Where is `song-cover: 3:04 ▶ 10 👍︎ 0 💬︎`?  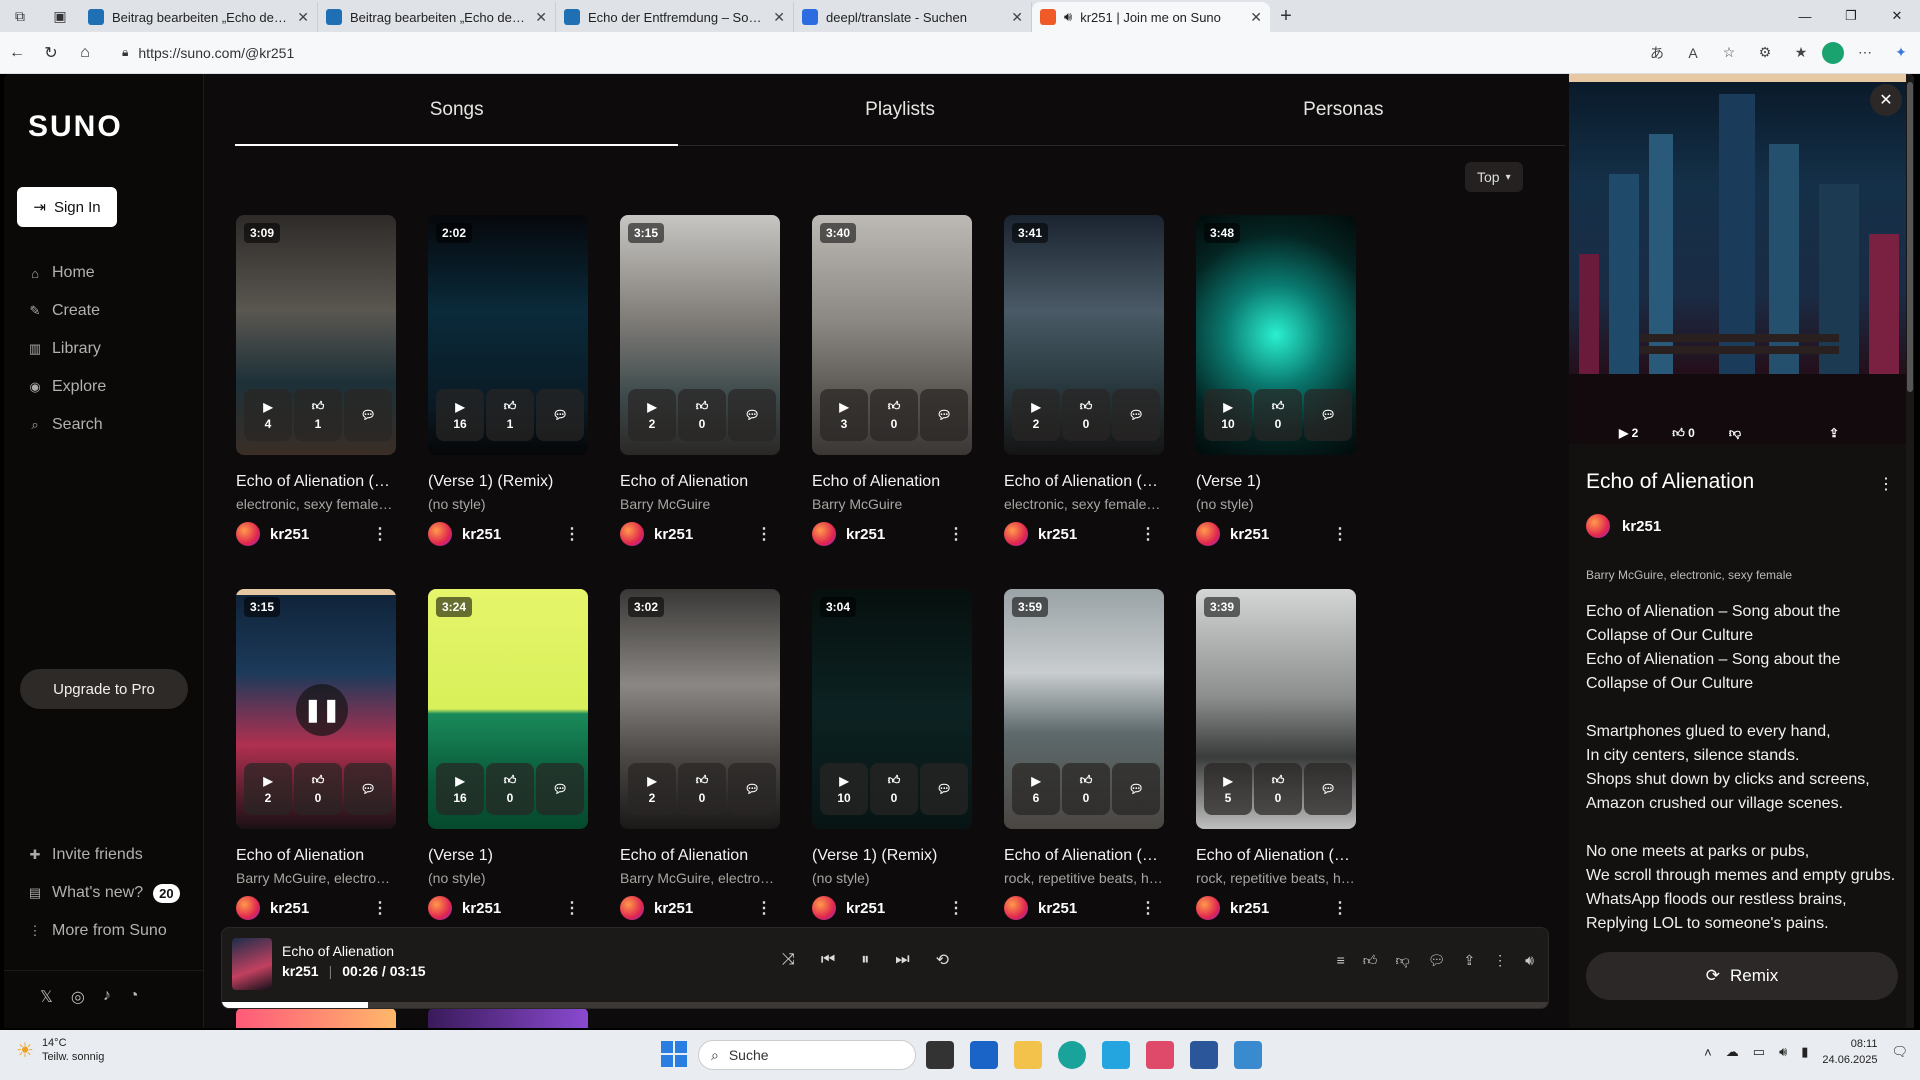 song-cover: 3:04 ▶ 10 👍︎ 0 💬︎ is located at coordinates (892, 709).